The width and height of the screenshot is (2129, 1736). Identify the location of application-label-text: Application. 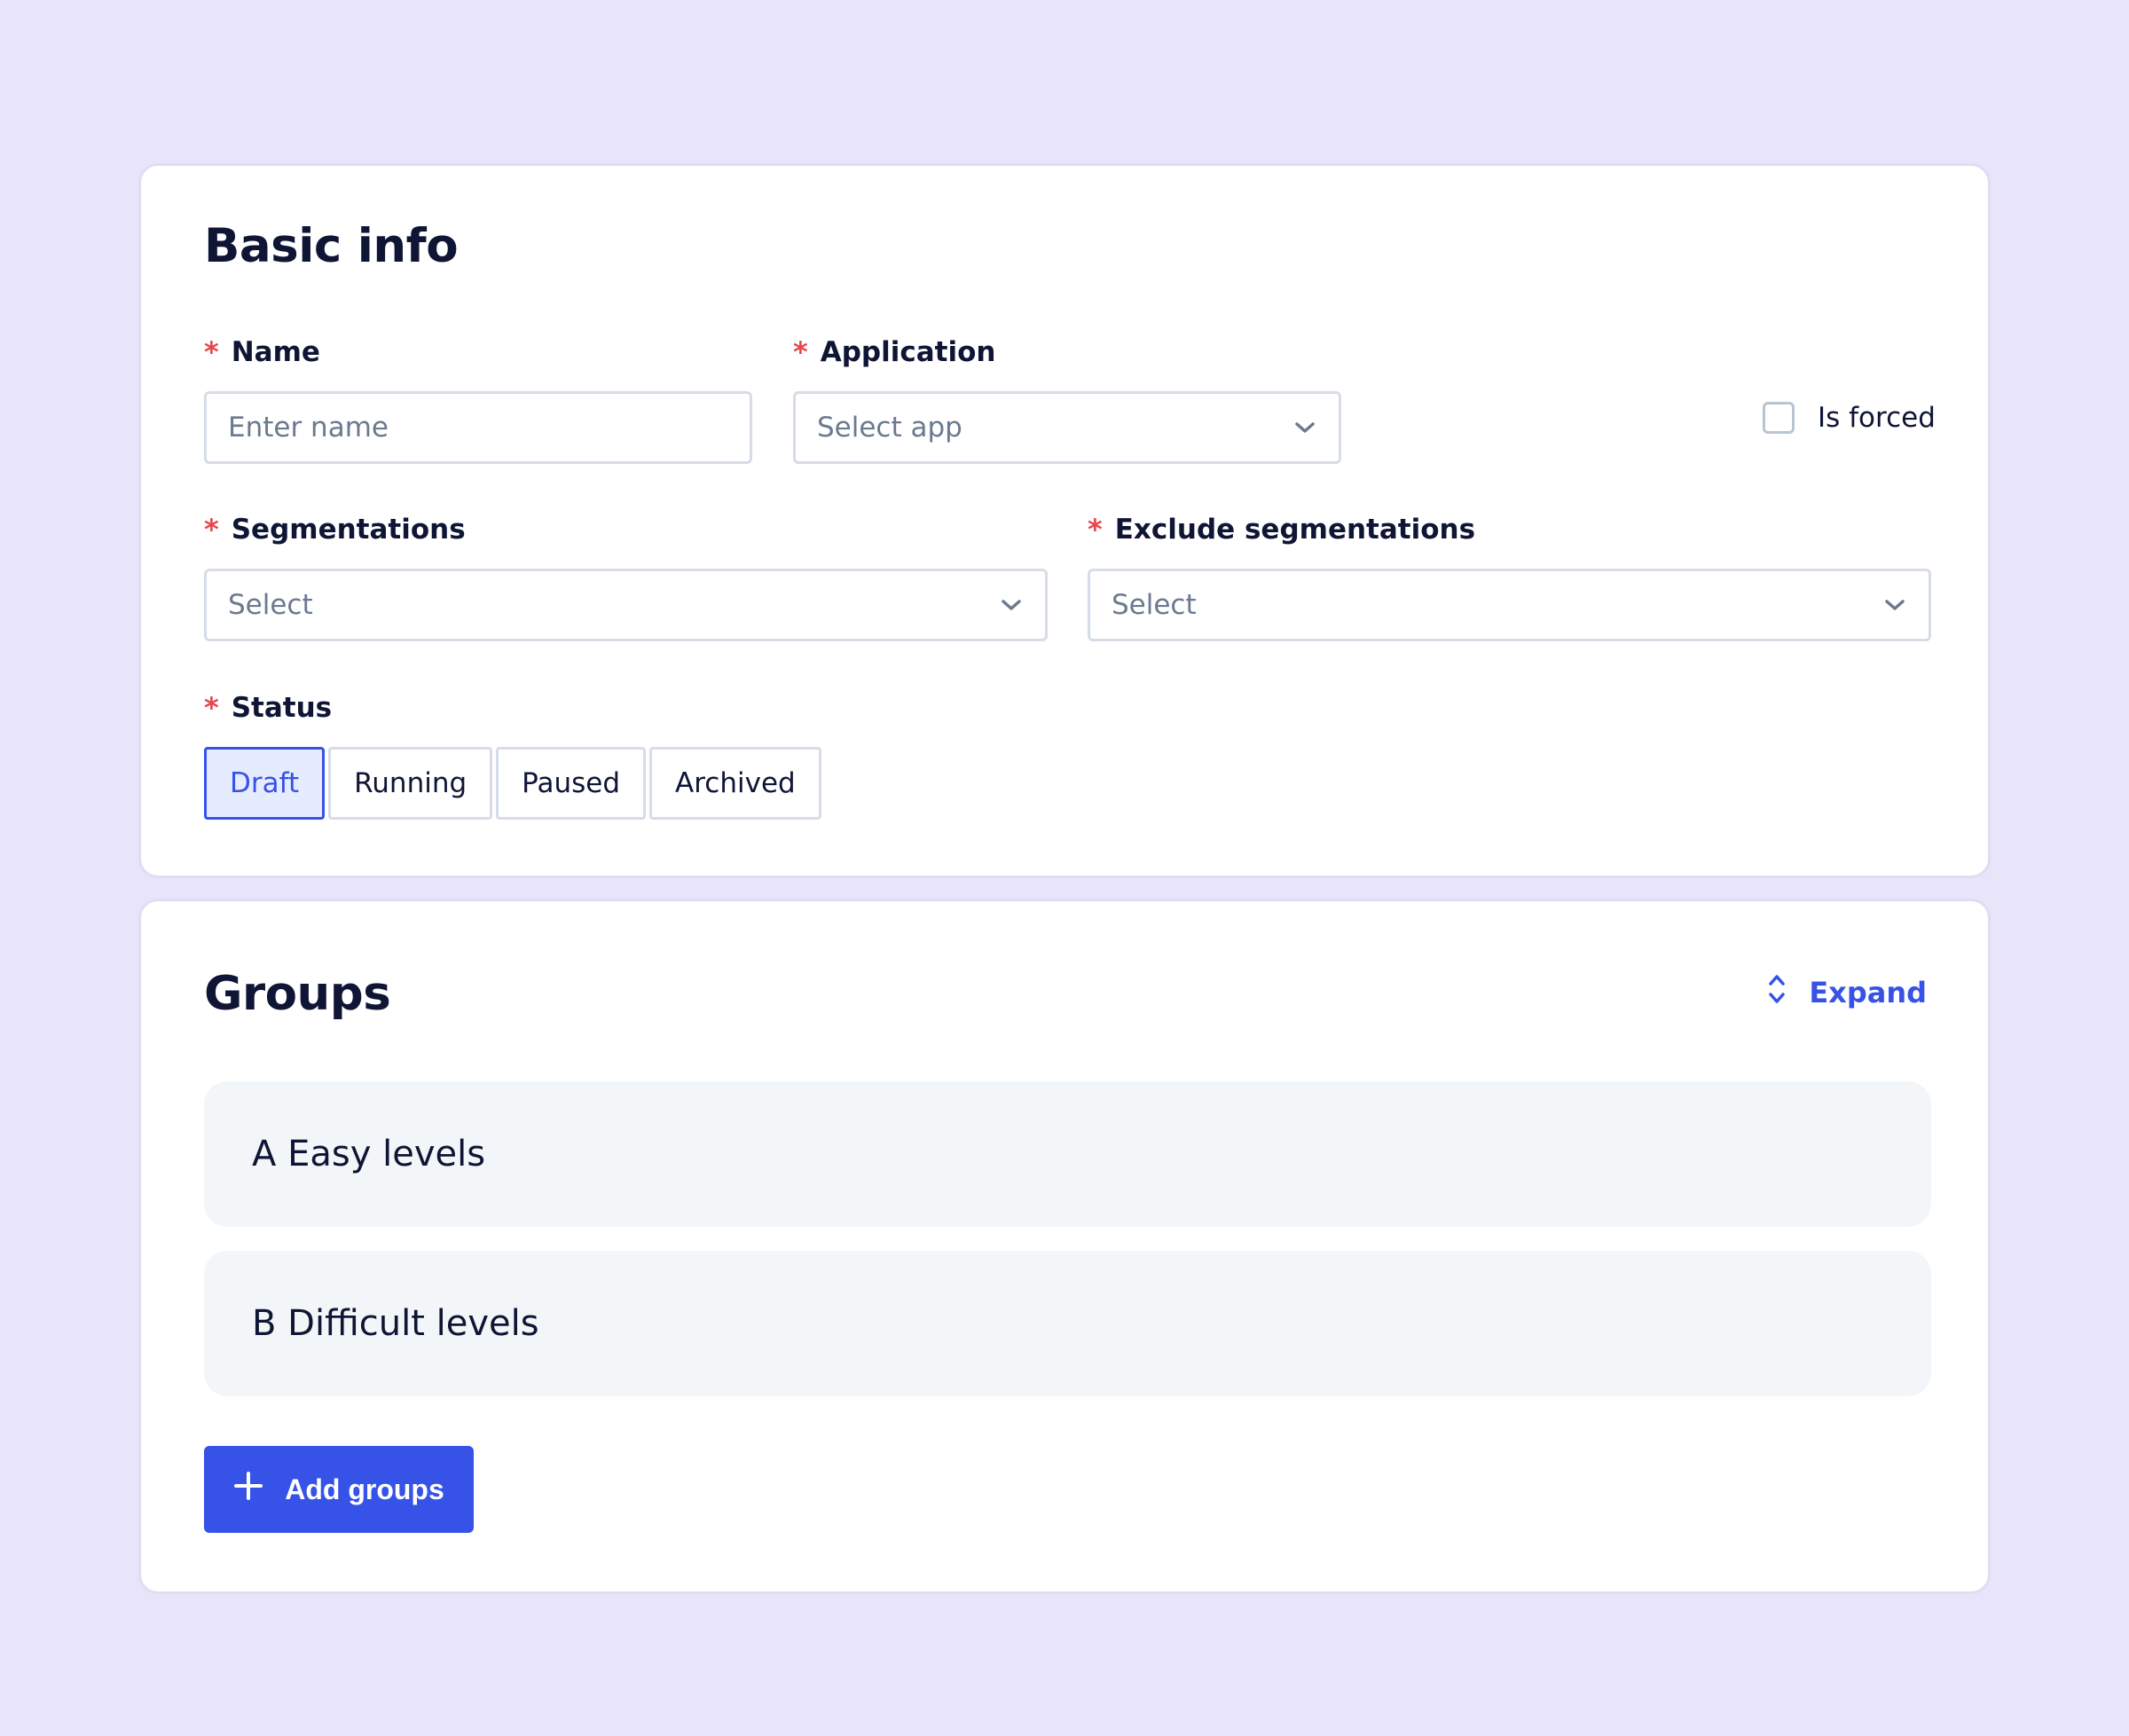
(908, 352).